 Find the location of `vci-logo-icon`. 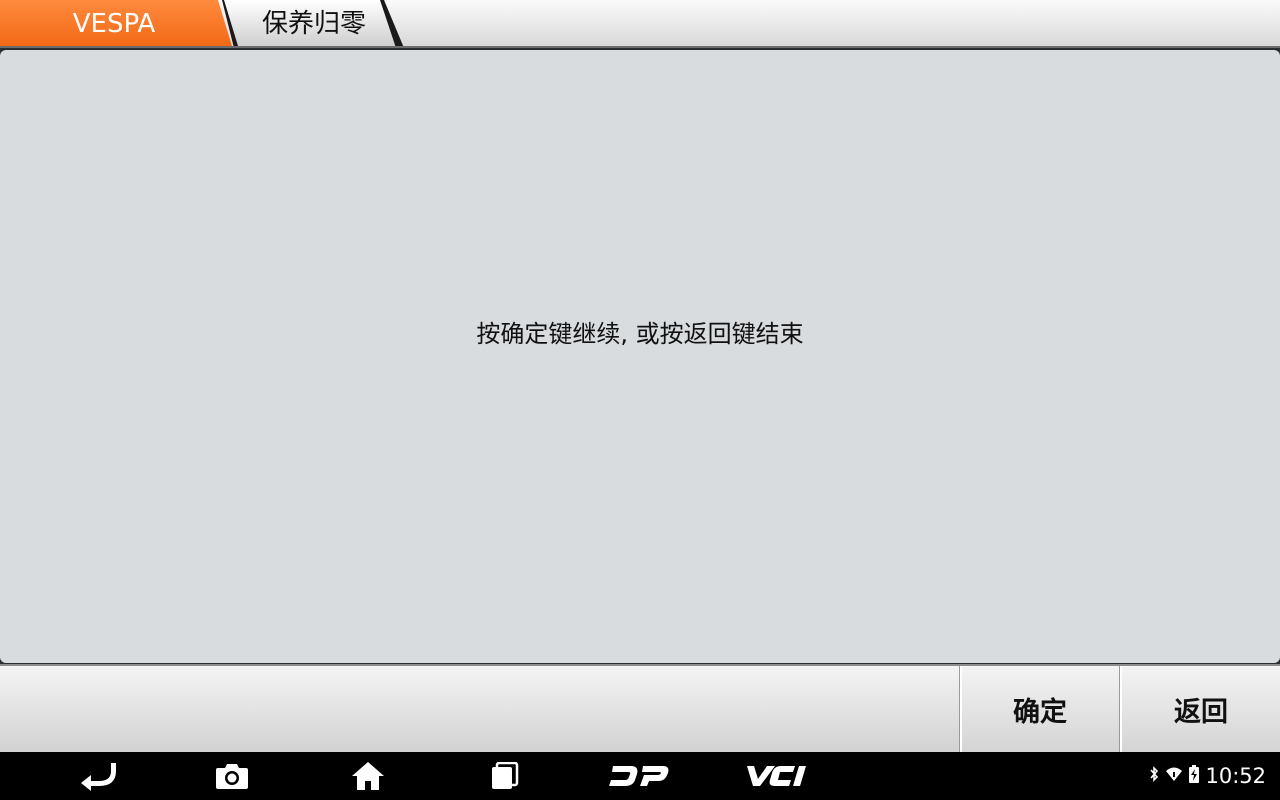

vci-logo-icon is located at coordinates (777, 776).